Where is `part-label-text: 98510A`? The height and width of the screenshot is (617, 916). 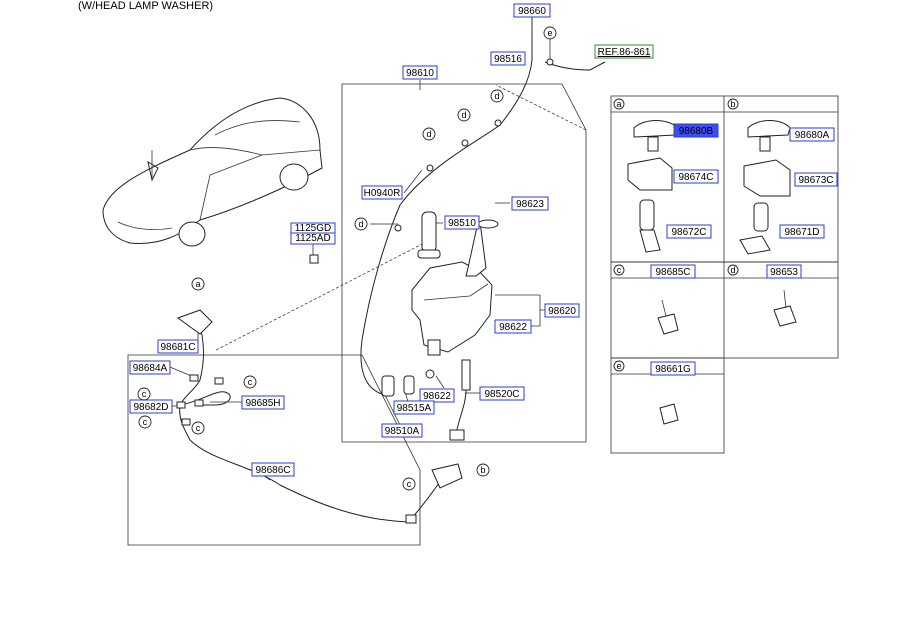
part-label-text: 98510A is located at coordinates (402, 431).